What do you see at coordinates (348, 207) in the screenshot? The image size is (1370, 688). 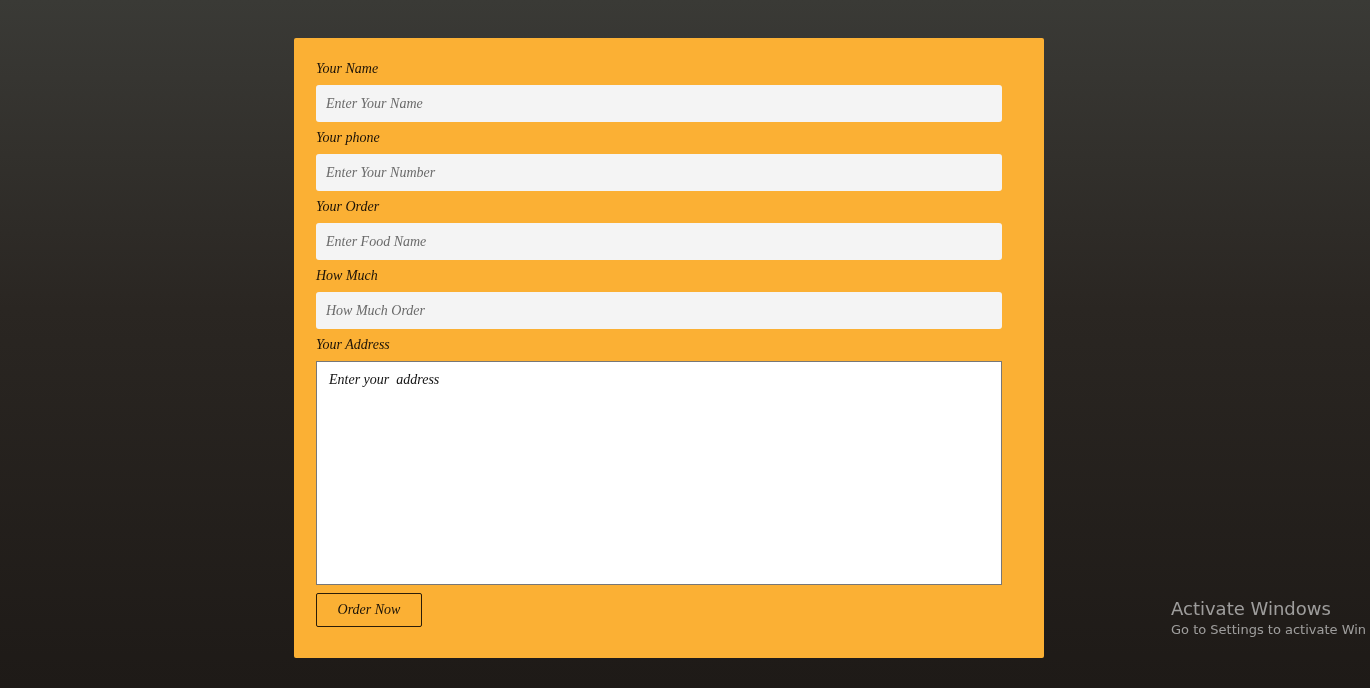 I see `field-label: Your Order` at bounding box center [348, 207].